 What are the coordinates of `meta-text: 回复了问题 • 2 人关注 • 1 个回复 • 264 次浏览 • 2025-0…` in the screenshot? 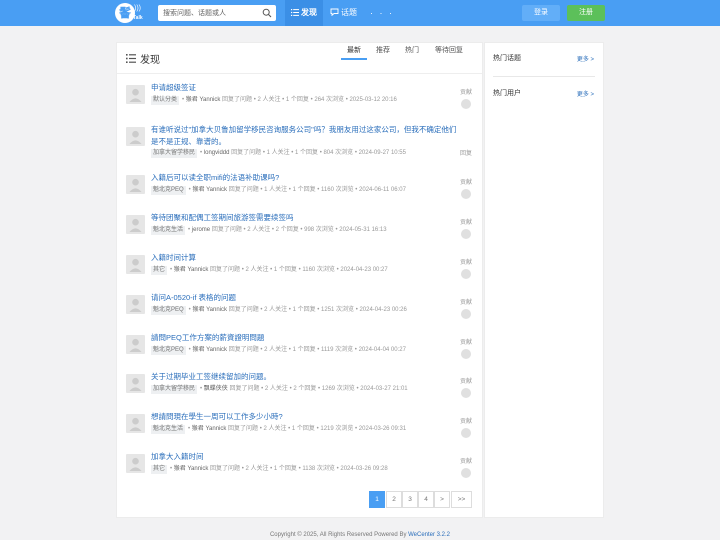 It's located at (309, 100).